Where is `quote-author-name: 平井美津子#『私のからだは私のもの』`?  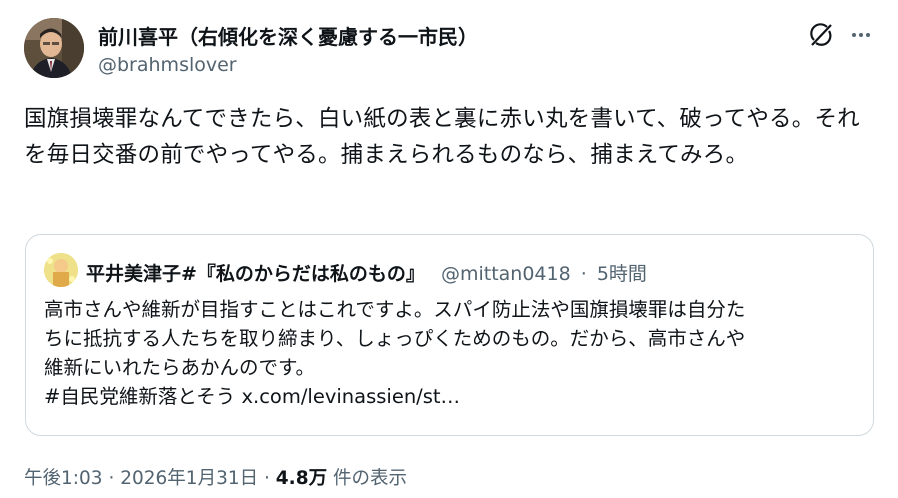
quote-author-name: 平井美津子#『私のからだは私のもの』 is located at coordinates (255, 274).